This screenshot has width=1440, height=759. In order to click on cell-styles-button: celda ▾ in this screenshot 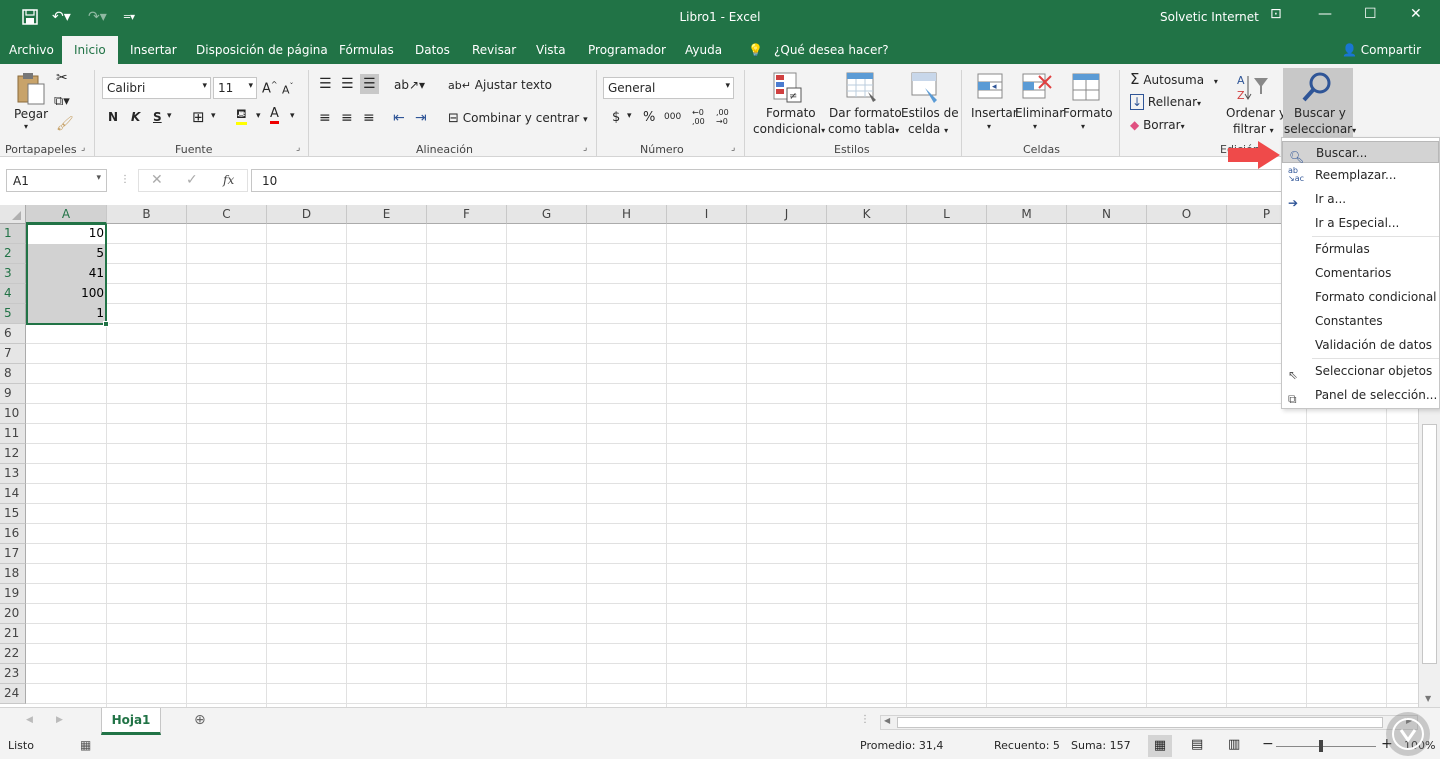, I will do `click(928, 129)`.